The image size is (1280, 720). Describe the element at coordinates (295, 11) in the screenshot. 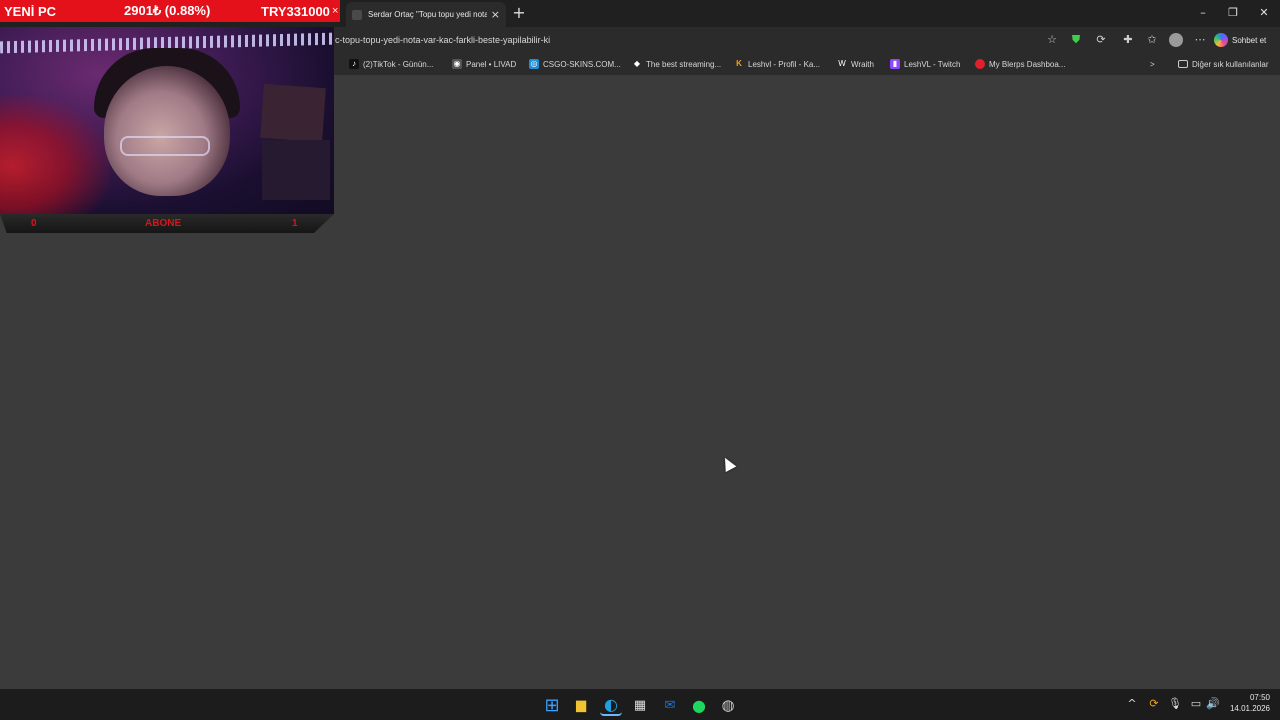

I see `goal-target: TRY331000` at that location.